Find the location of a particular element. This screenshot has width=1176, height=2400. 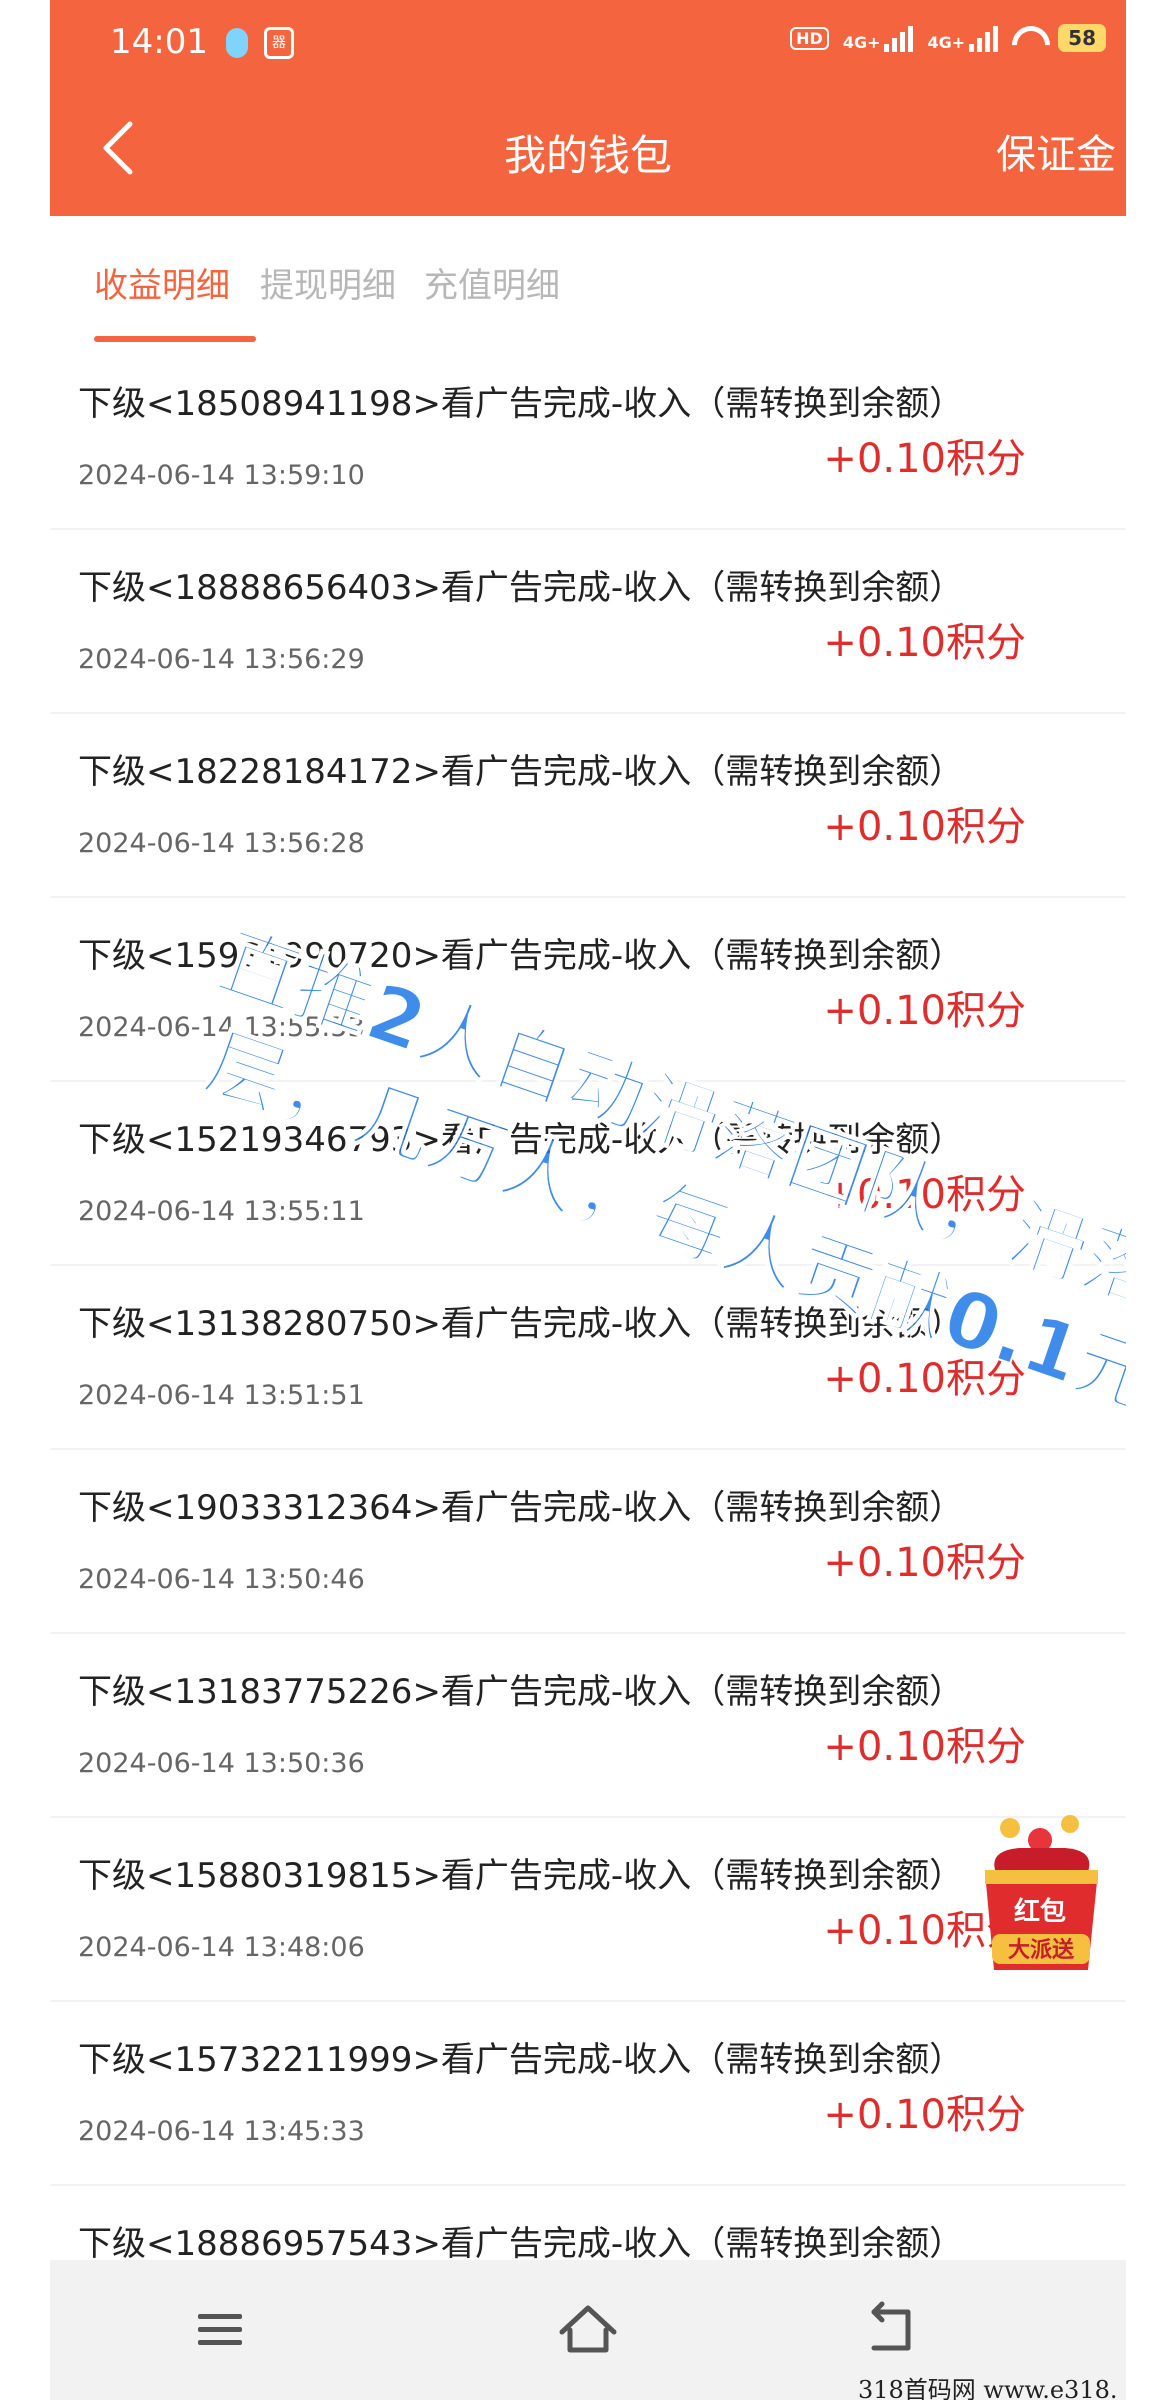

record-title: 下级<15971990720>看广告完成-收入（需转换到余额） is located at coordinates (521, 956).